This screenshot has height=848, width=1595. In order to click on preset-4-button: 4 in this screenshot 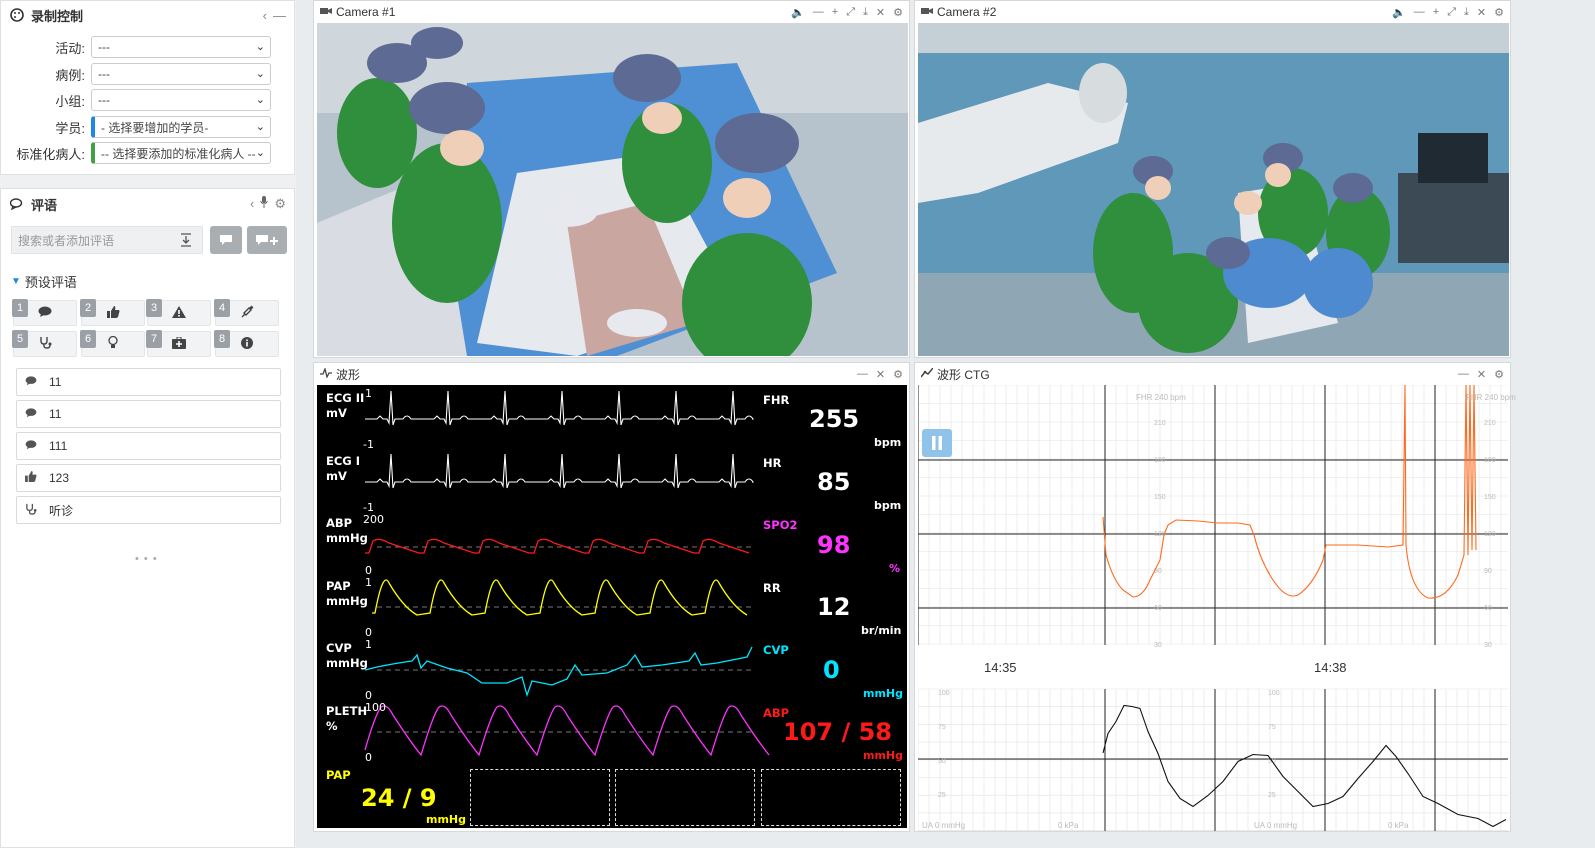, I will do `click(246, 312)`.